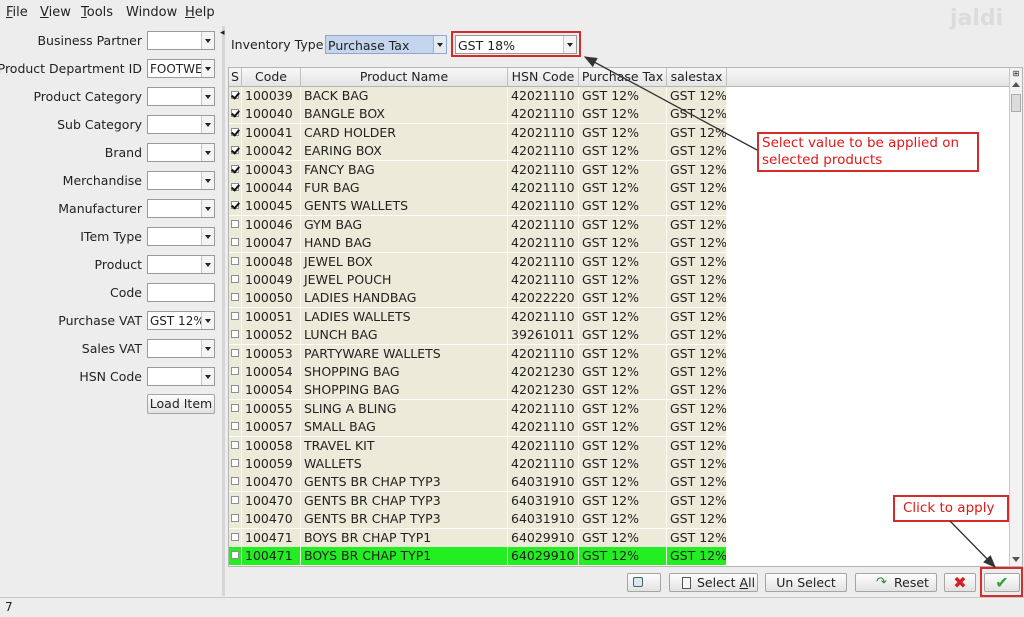 Image resolution: width=1024 pixels, height=617 pixels. Describe the element at coordinates (181, 292) in the screenshot. I see `code-input` at that location.